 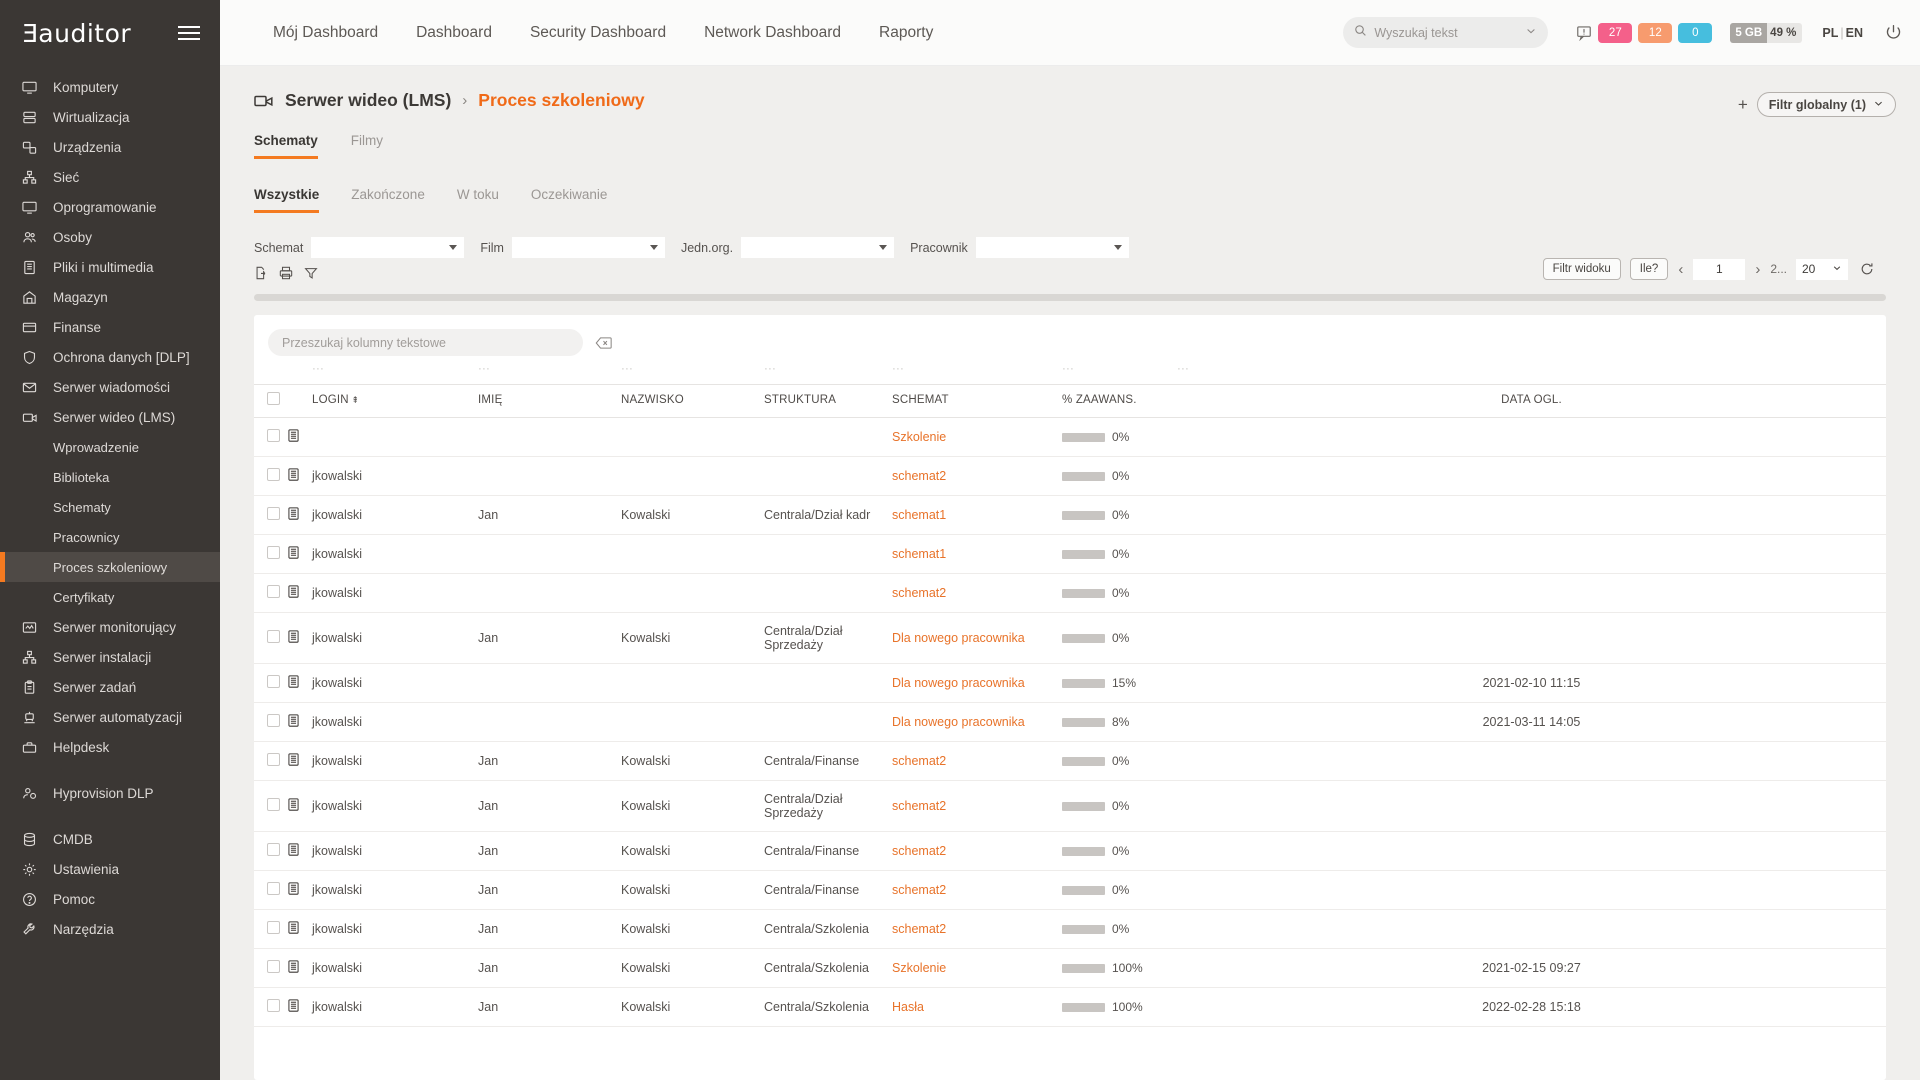 I want to click on page-size-select: 20, so click(x=1822, y=269).